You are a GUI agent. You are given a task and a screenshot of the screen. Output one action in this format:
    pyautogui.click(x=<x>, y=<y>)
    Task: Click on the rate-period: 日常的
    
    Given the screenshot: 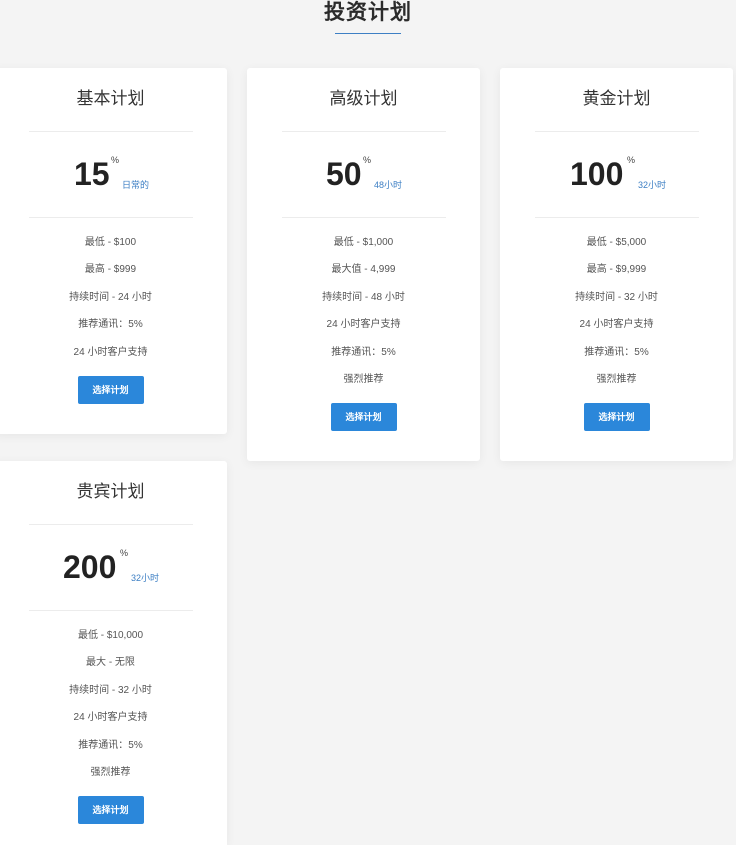 What is the action you would take?
    pyautogui.click(x=136, y=185)
    